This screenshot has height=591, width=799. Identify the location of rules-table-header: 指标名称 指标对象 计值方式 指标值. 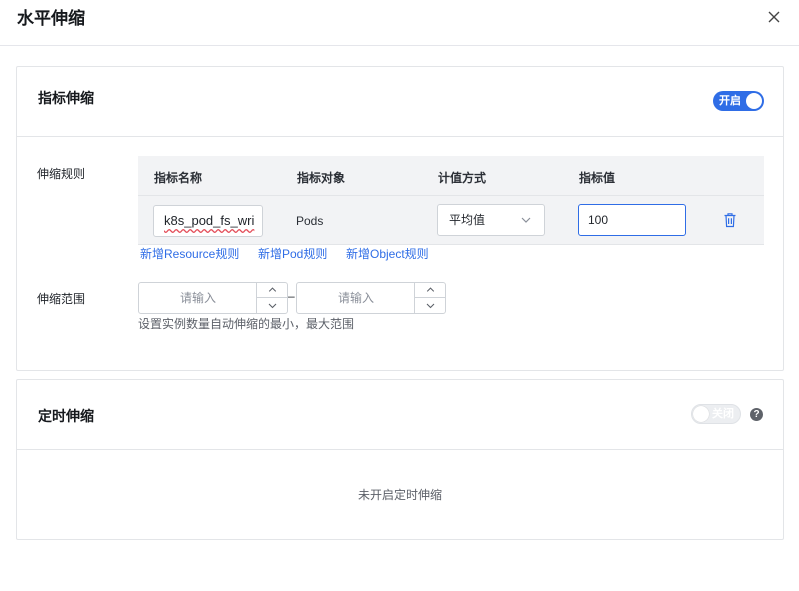
(451, 176).